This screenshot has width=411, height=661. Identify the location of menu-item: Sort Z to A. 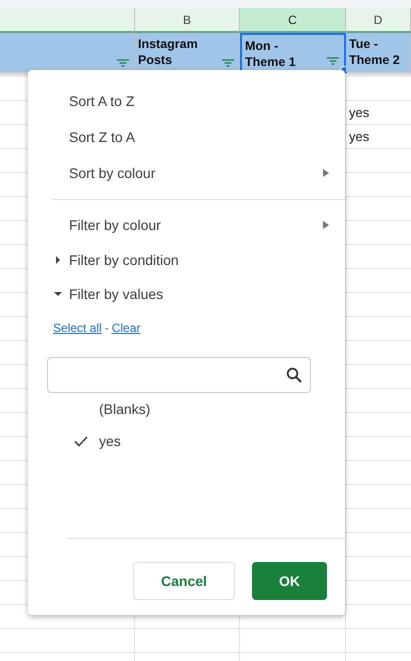
(186, 137).